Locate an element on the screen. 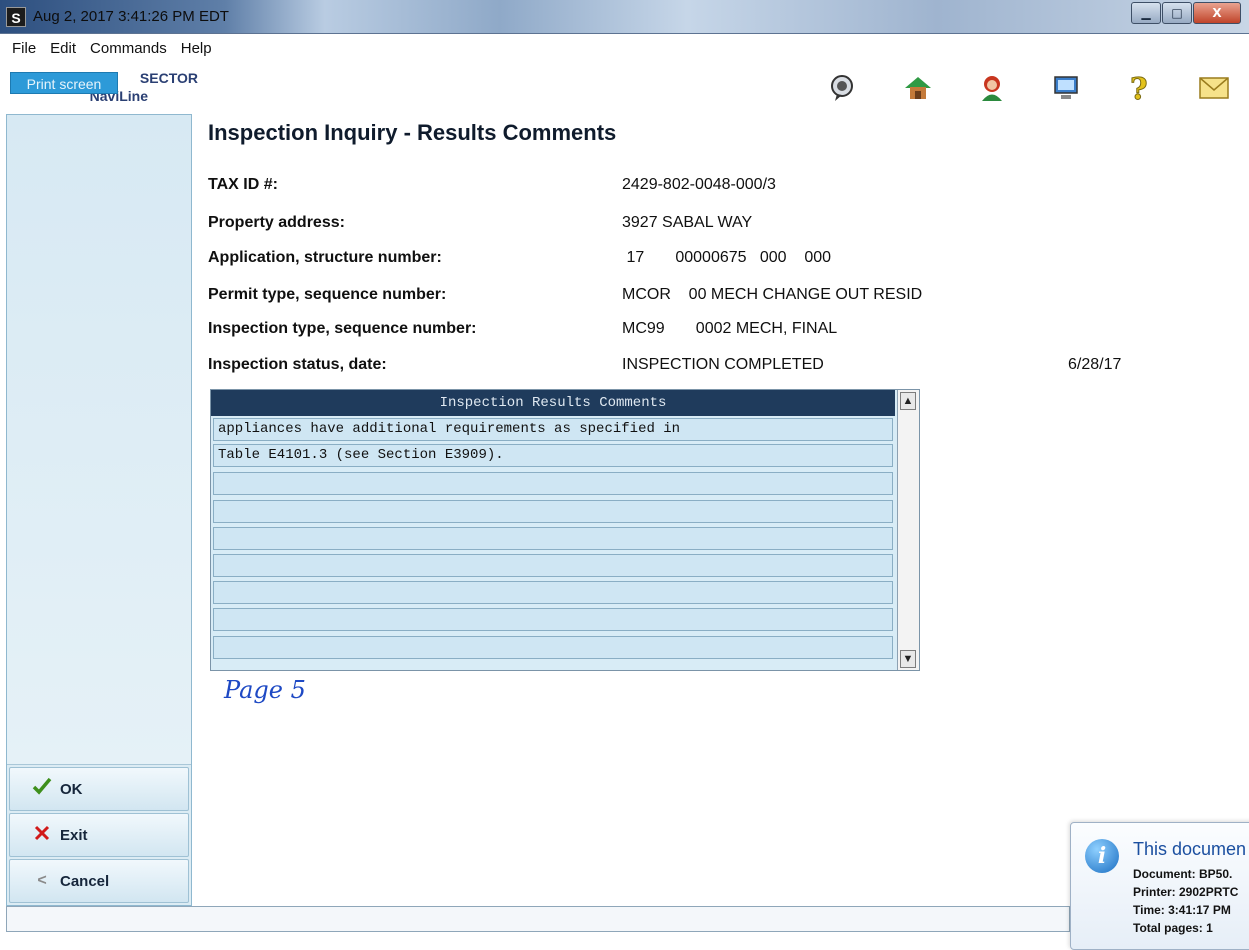 The width and height of the screenshot is (1249, 950). exit-button: Exit is located at coordinates (99, 835).